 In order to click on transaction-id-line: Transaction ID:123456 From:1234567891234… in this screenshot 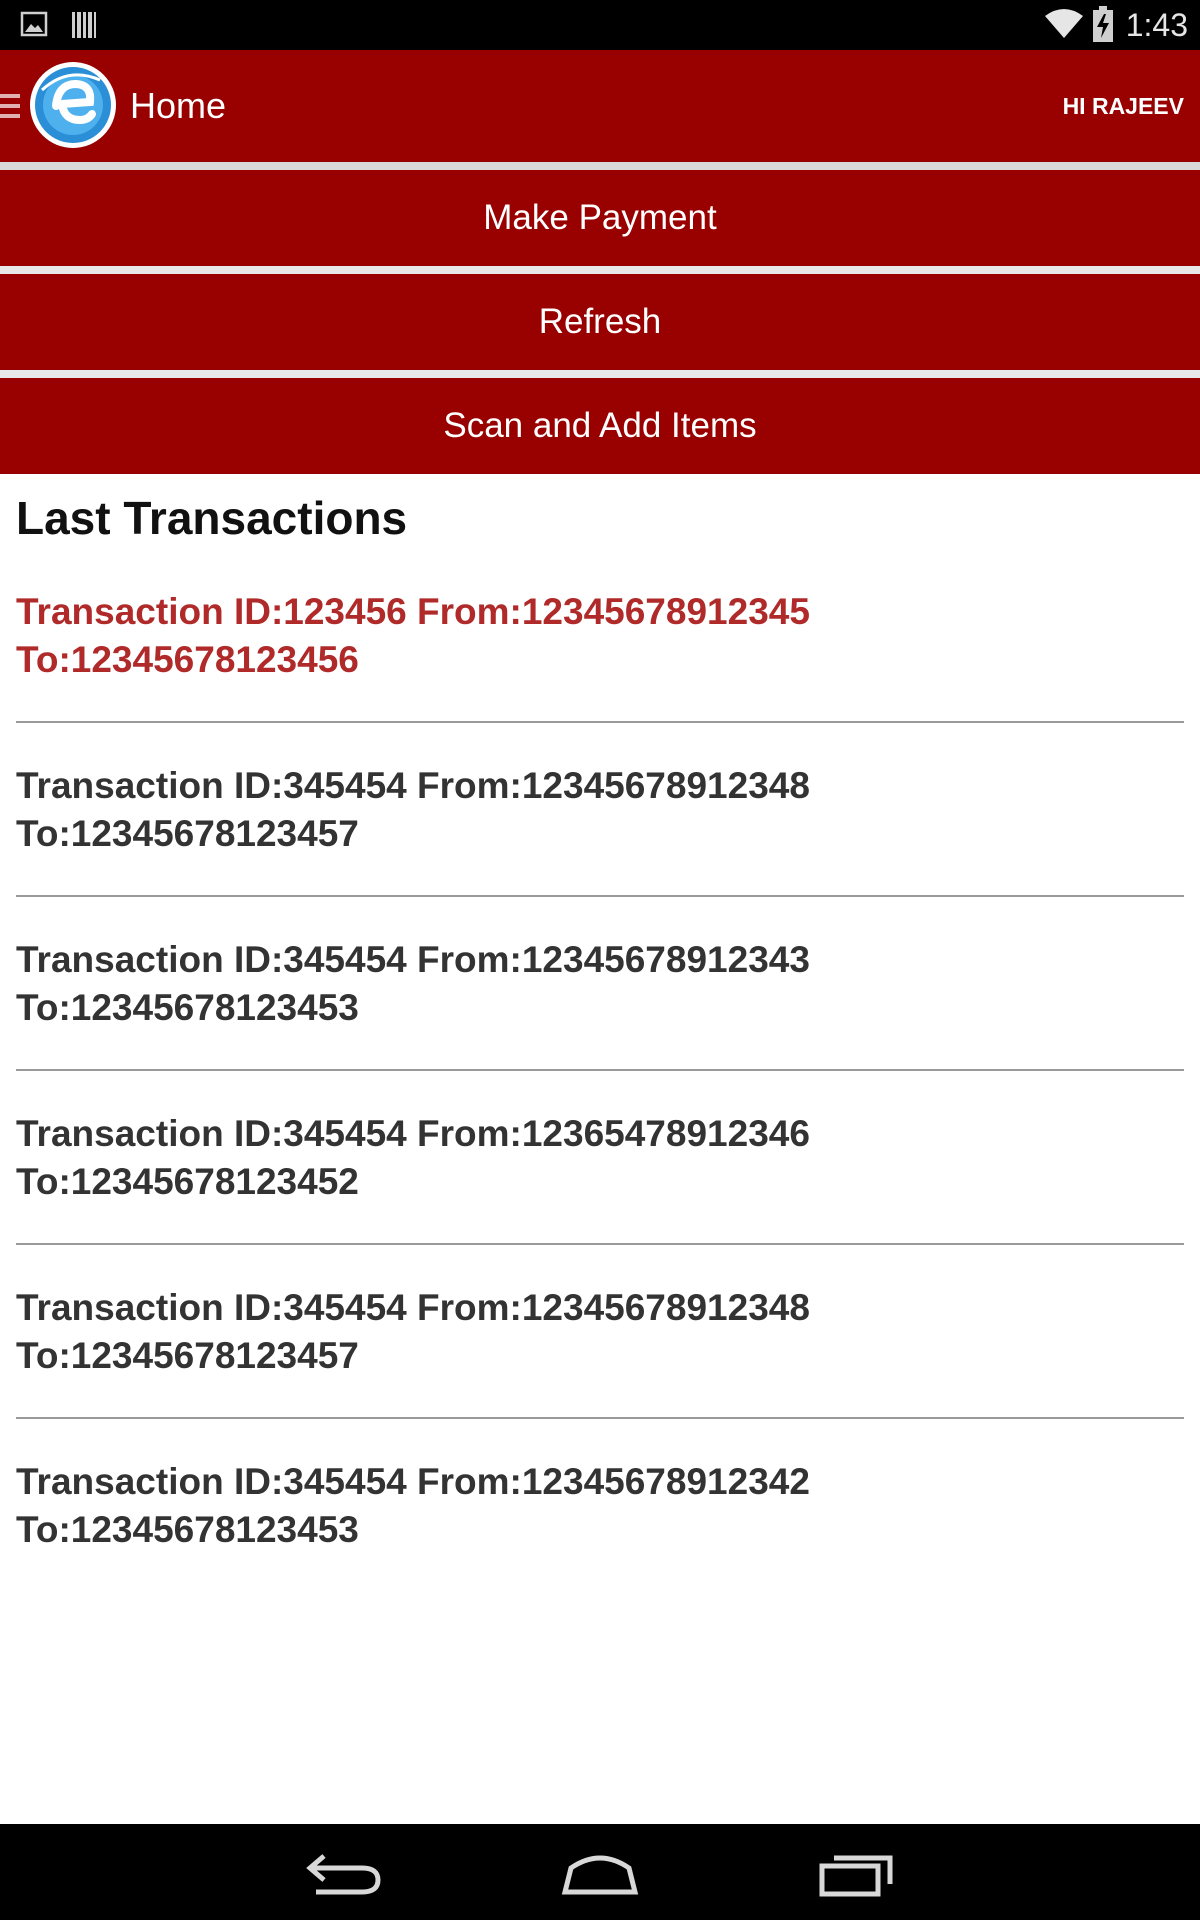, I will do `click(413, 611)`.